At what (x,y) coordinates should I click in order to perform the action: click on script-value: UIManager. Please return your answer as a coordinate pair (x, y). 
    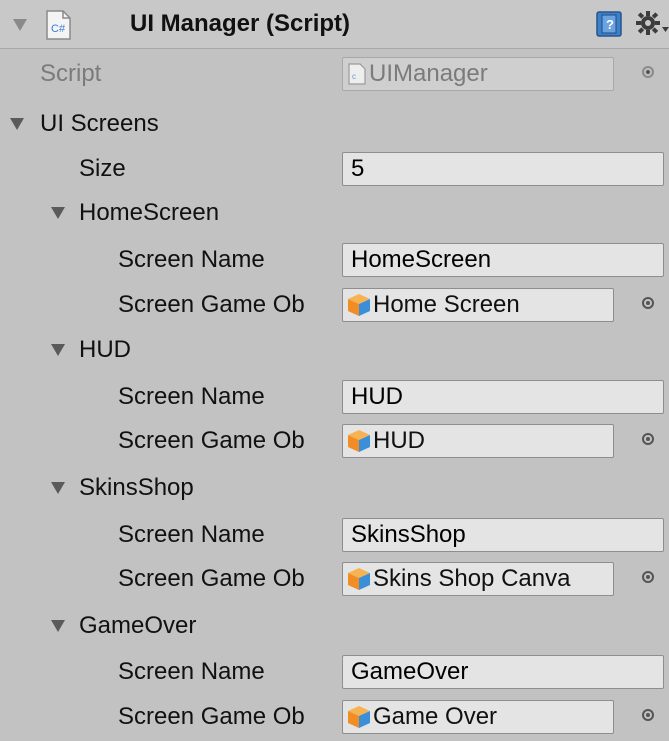
    Looking at the image, I should click on (428, 73).